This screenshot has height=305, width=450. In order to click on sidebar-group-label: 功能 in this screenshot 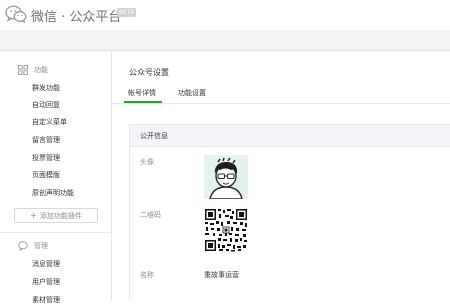, I will do `click(41, 70)`.